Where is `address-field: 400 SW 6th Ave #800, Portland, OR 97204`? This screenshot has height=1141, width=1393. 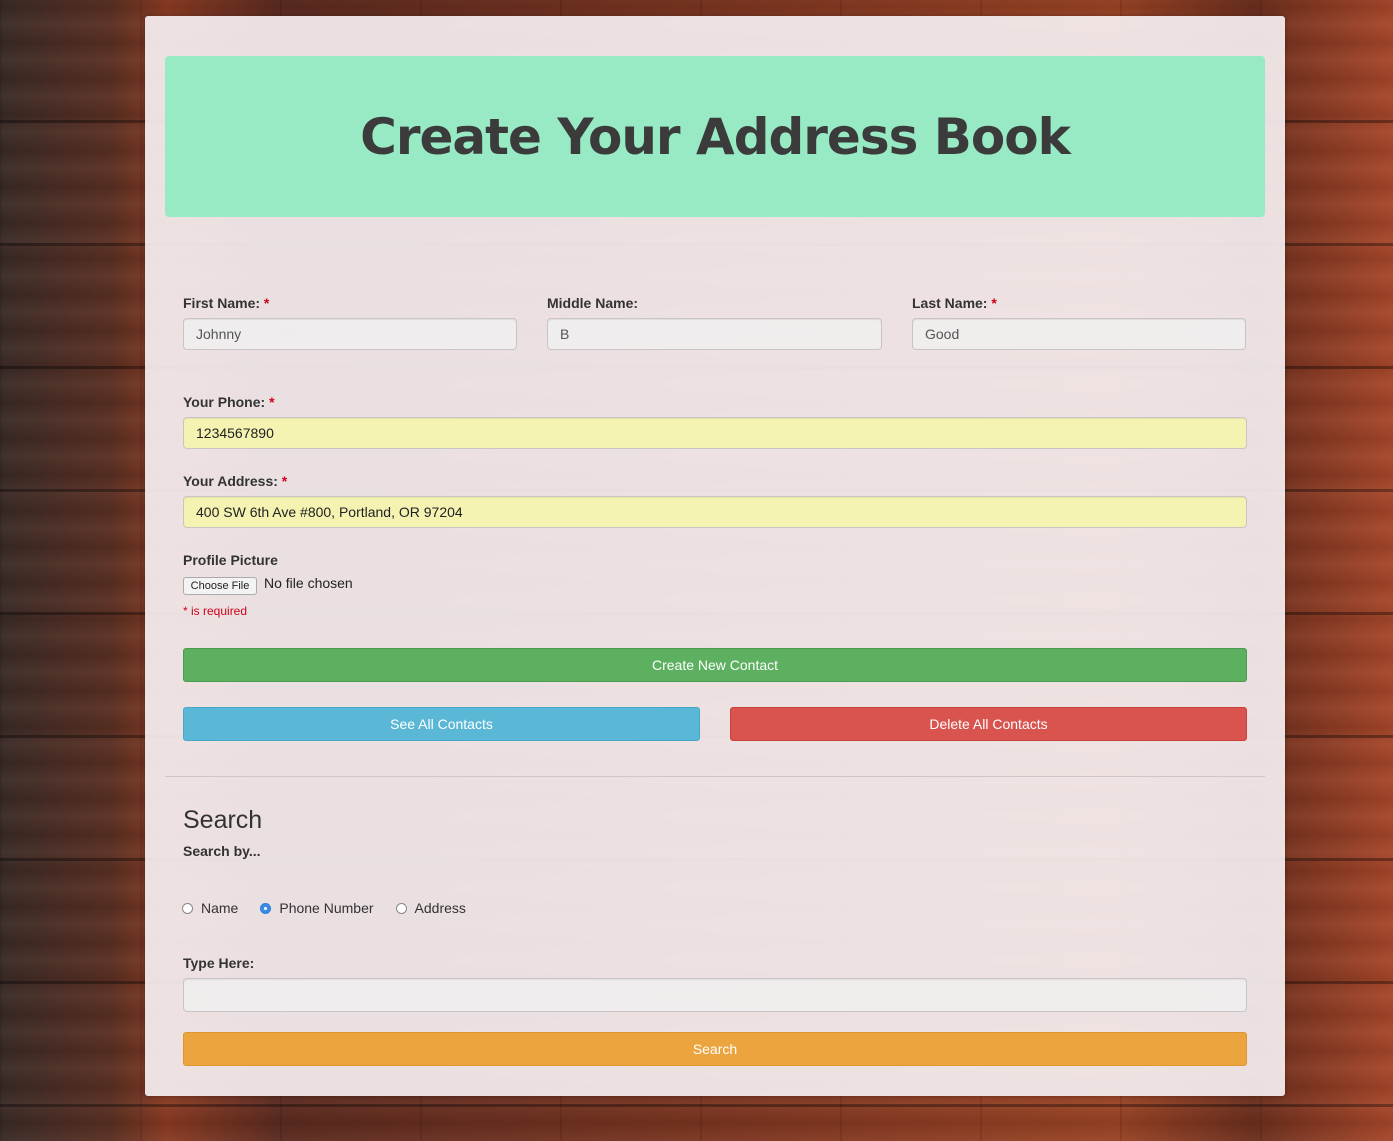 address-field: 400 SW 6th Ave #800, Portland, OR 97204 is located at coordinates (715, 512).